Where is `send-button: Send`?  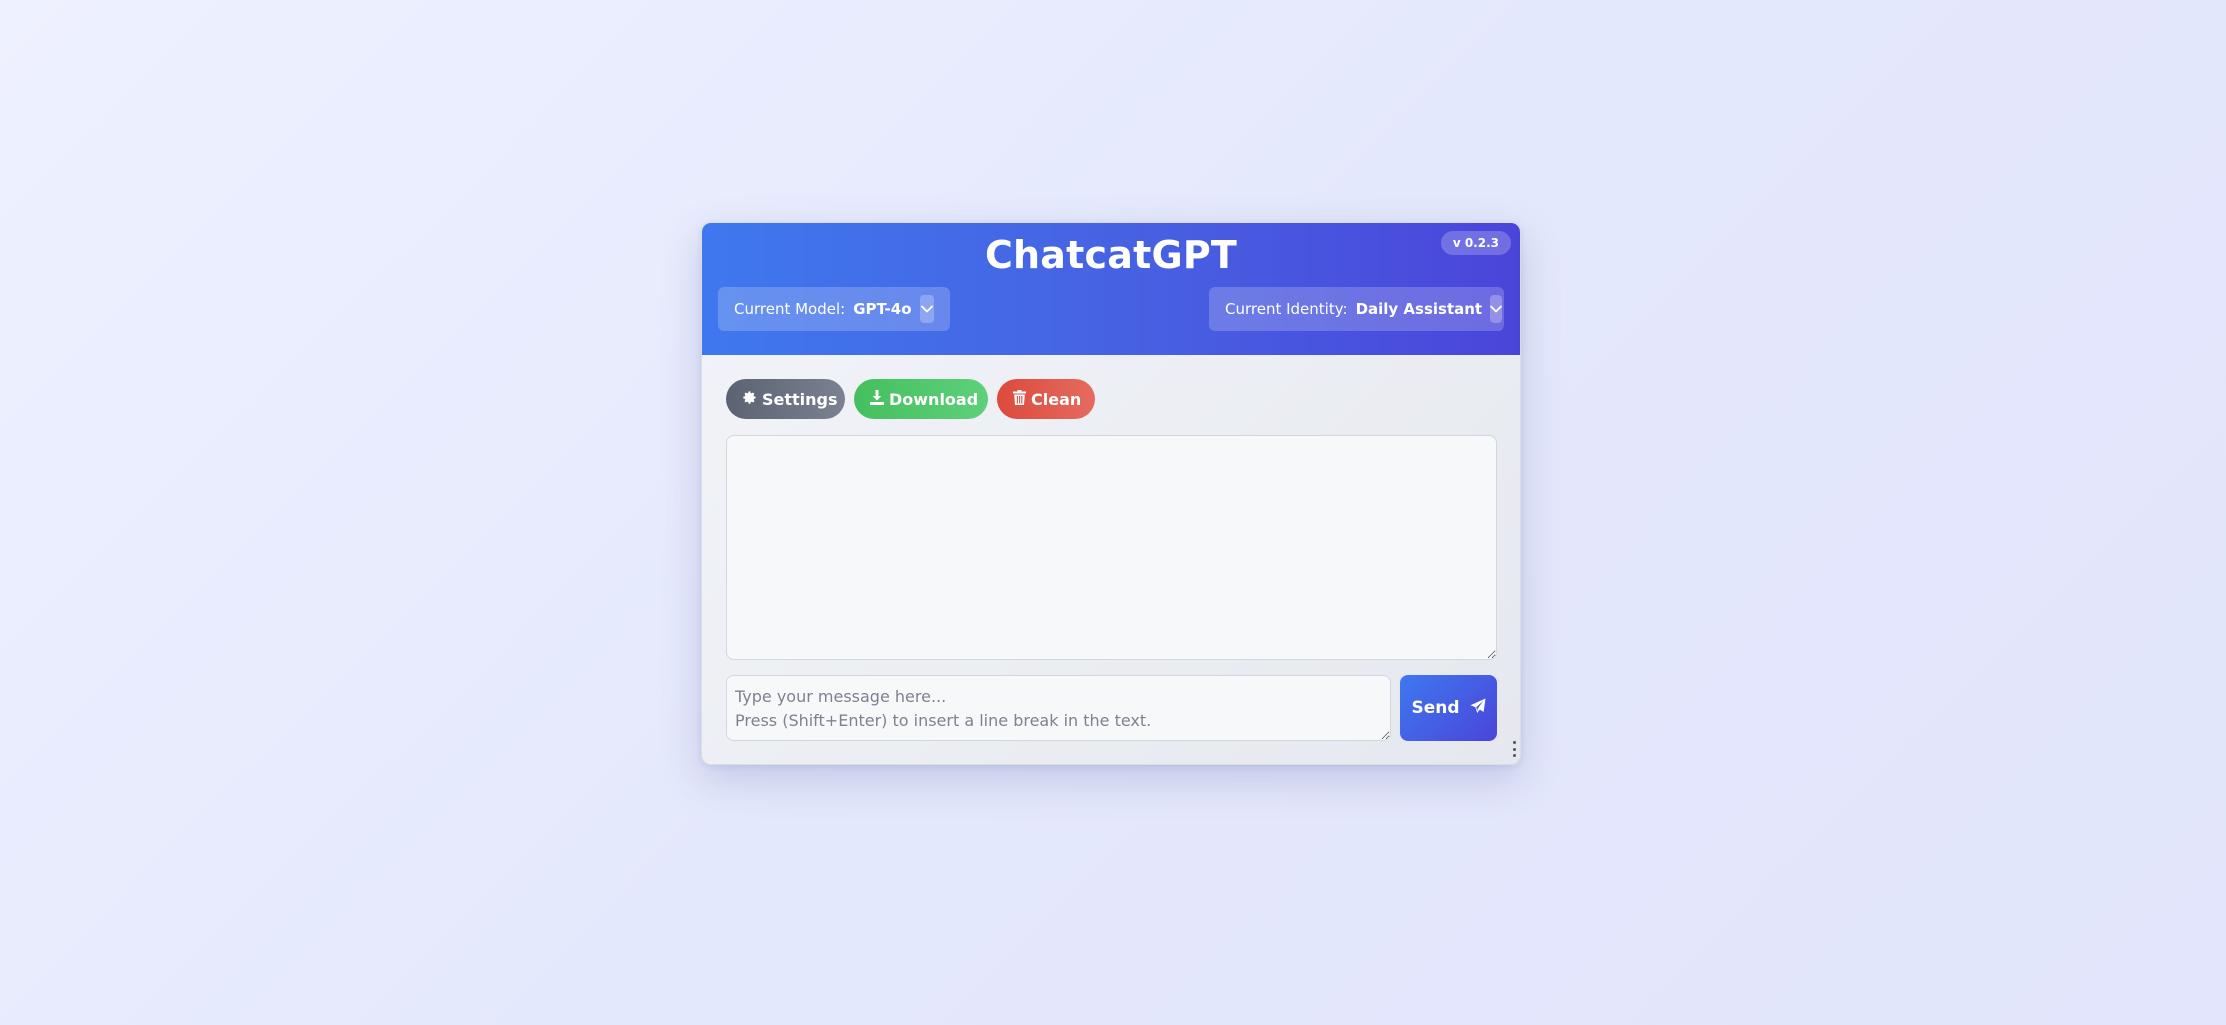 send-button: Send is located at coordinates (1448, 708).